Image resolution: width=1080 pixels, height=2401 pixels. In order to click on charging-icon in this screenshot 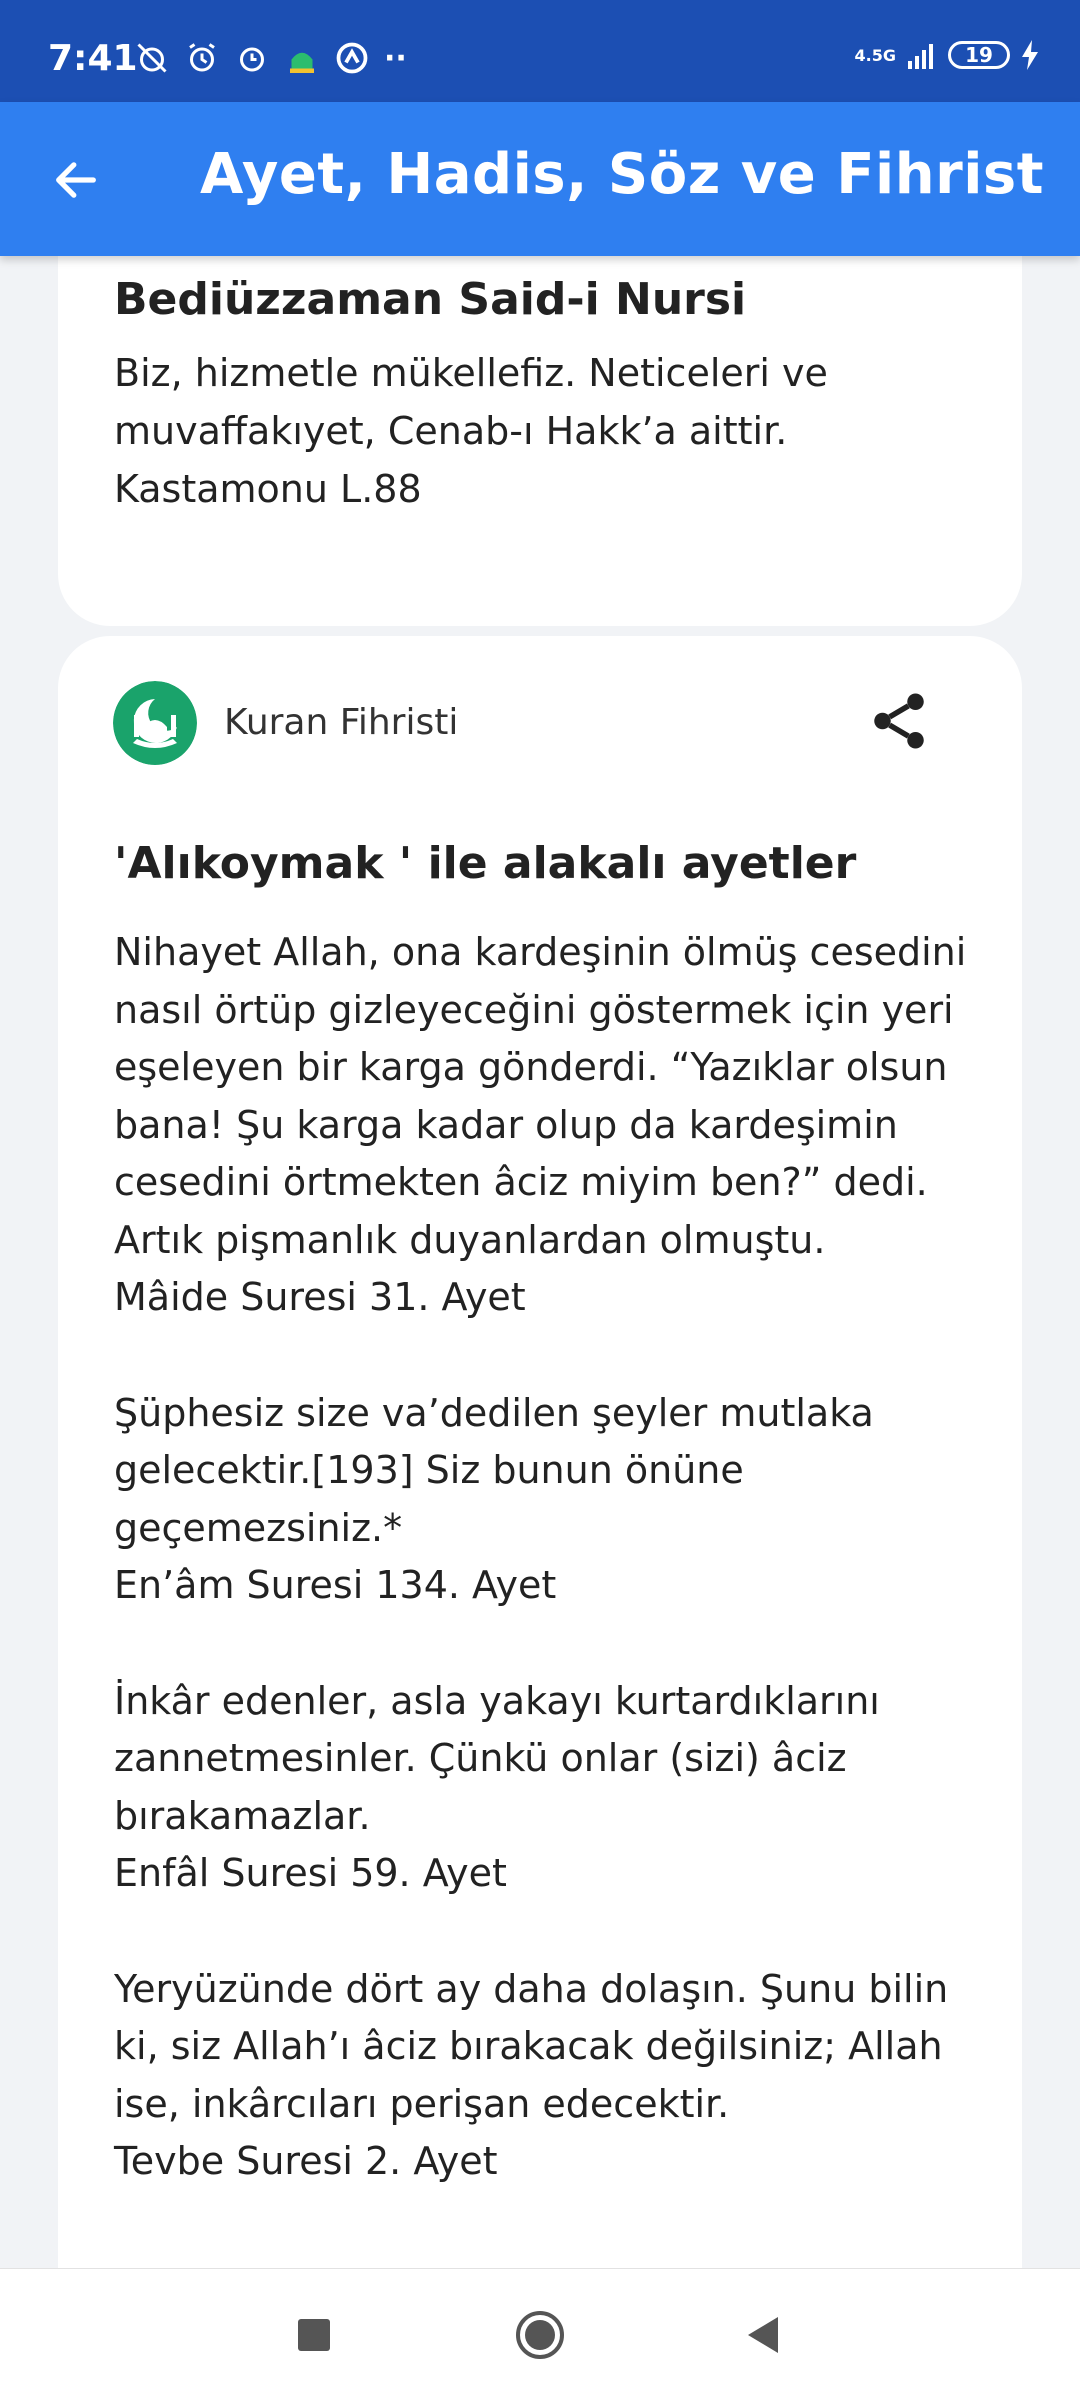, I will do `click(1030, 55)`.